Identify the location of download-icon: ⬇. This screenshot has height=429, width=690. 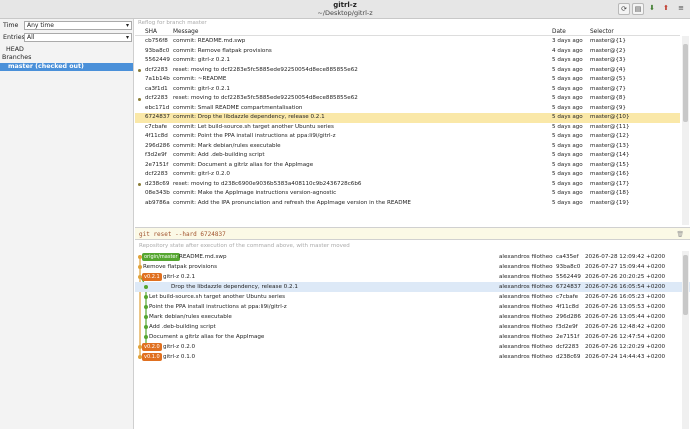
(652, 9).